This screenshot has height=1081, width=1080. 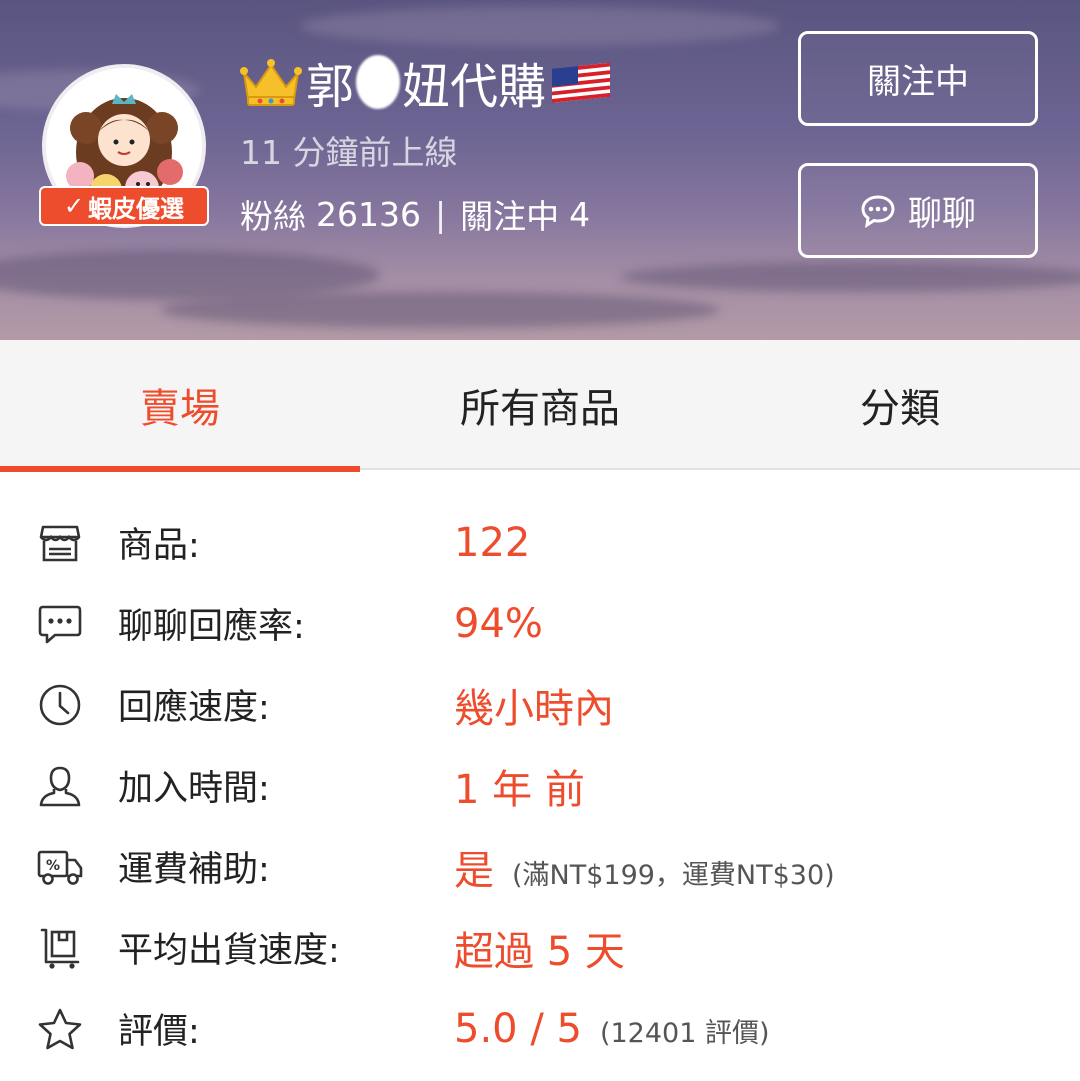 What do you see at coordinates (519, 789) in the screenshot?
I see `joined-time: 1 年 前` at bounding box center [519, 789].